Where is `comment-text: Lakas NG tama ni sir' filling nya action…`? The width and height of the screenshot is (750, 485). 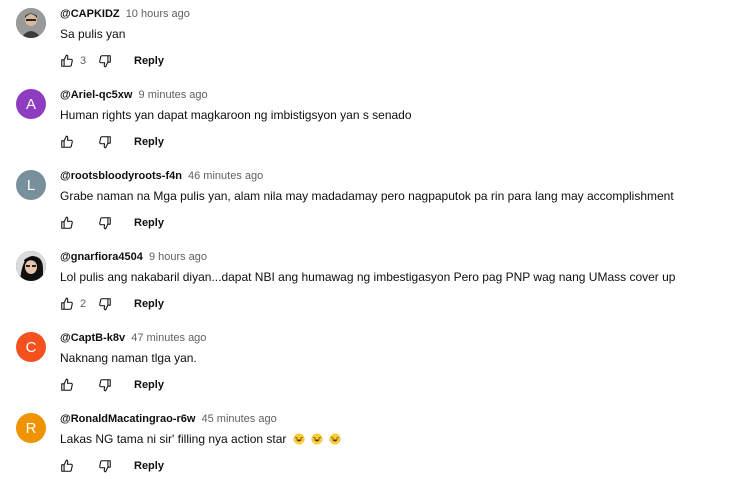 comment-text: Lakas NG tama ni sir' filling nya action… is located at coordinates (173, 439).